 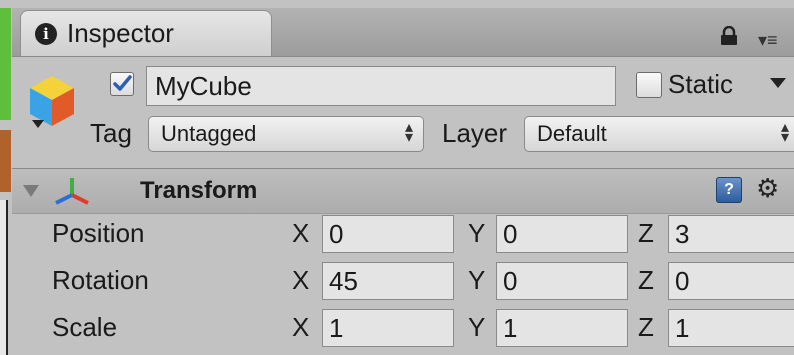 I want to click on checkmark-icon, so click(x=122, y=83).